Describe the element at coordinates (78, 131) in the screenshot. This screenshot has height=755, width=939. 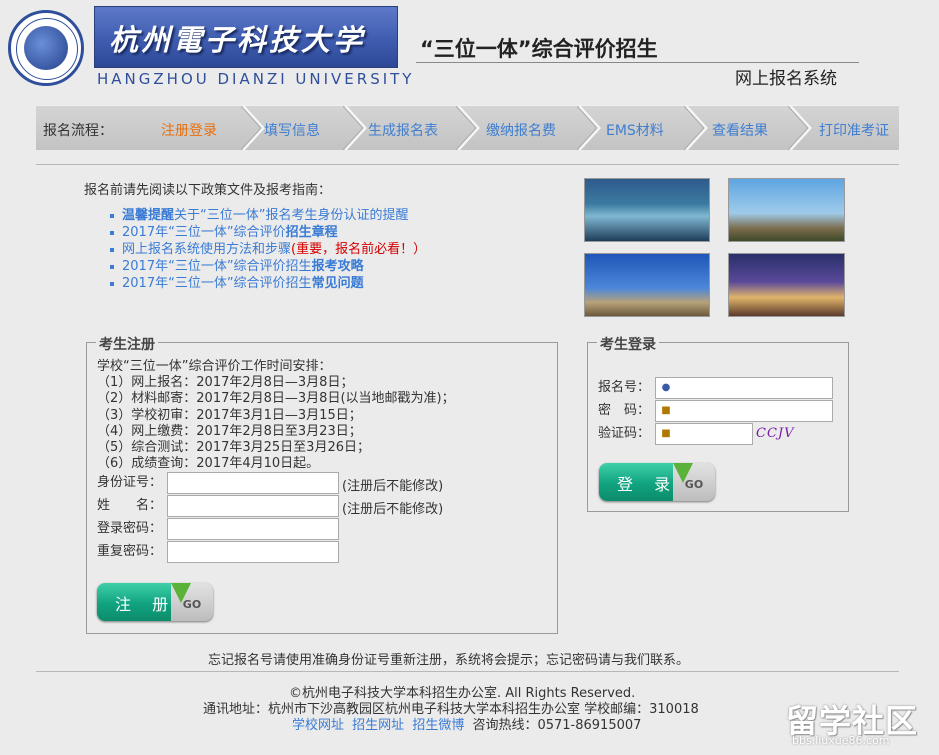
I see `process-label: 报名流程：` at that location.